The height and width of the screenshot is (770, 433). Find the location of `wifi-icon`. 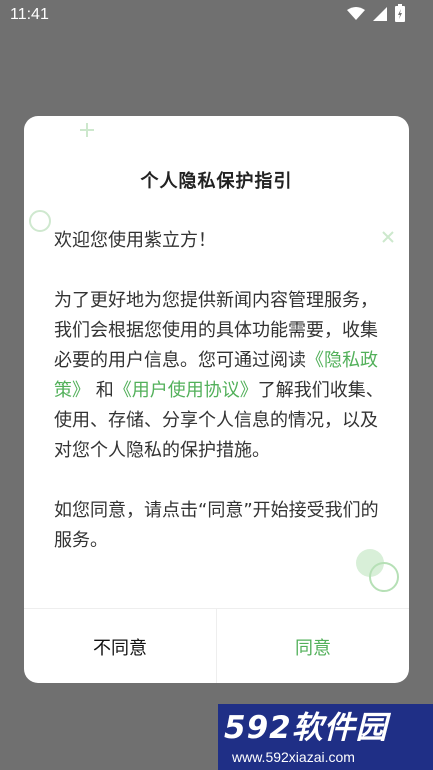

wifi-icon is located at coordinates (356, 15).